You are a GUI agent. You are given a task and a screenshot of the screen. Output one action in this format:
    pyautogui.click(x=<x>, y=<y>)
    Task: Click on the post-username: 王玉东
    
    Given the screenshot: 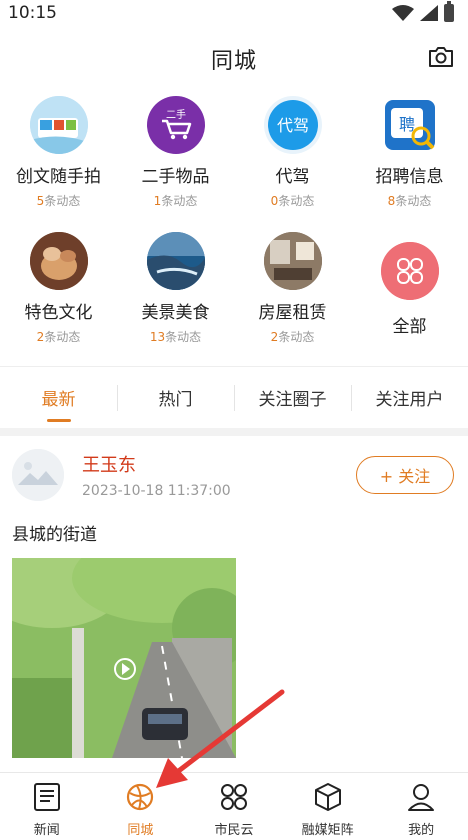 What is the action you would take?
    pyautogui.click(x=156, y=464)
    